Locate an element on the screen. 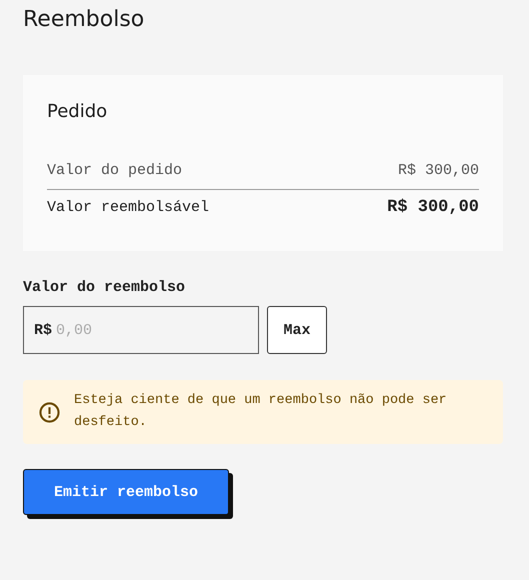  amount-input: 0,00 is located at coordinates (131, 330).